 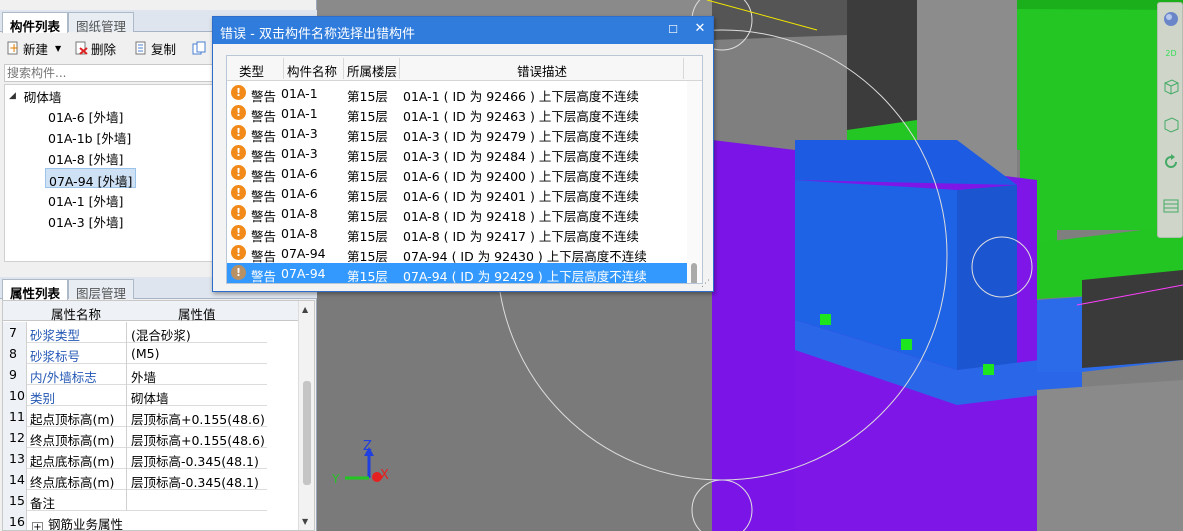 What do you see at coordinates (463, 30) in the screenshot?
I see `dialog-title-bar: 错误 - 双击构件名称选择出错构件 ☐ ✕` at bounding box center [463, 30].